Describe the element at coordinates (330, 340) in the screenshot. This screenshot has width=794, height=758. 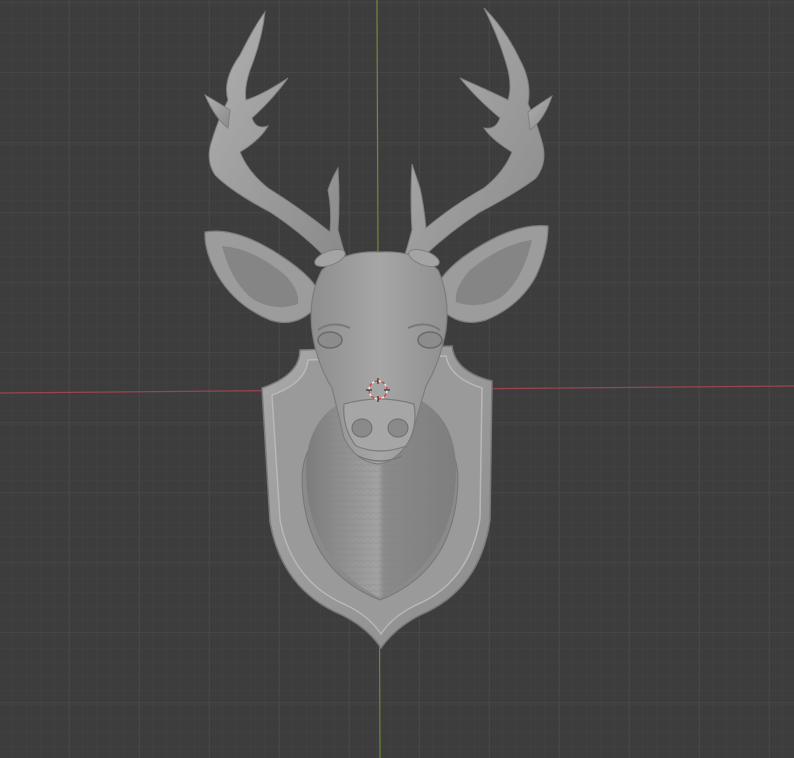
I see `left-eye` at that location.